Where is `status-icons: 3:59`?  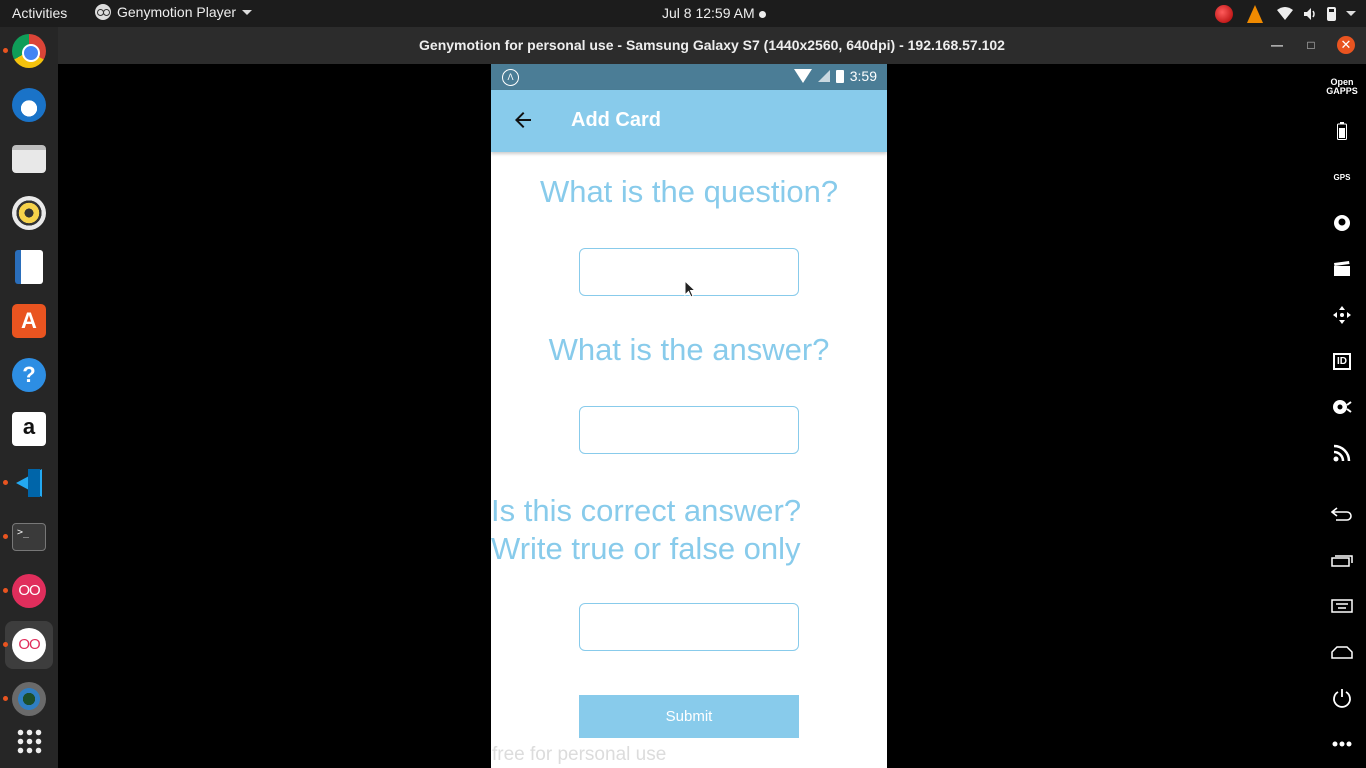 status-icons: 3:59 is located at coordinates (835, 76).